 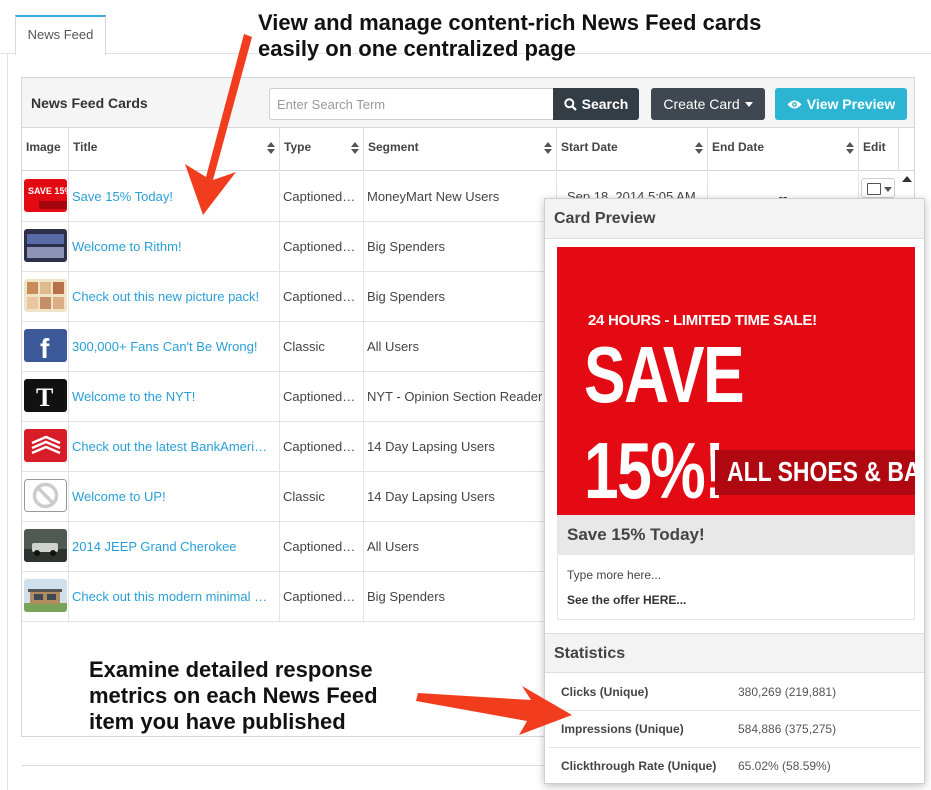 I want to click on edit-menu-button, so click(x=878, y=188).